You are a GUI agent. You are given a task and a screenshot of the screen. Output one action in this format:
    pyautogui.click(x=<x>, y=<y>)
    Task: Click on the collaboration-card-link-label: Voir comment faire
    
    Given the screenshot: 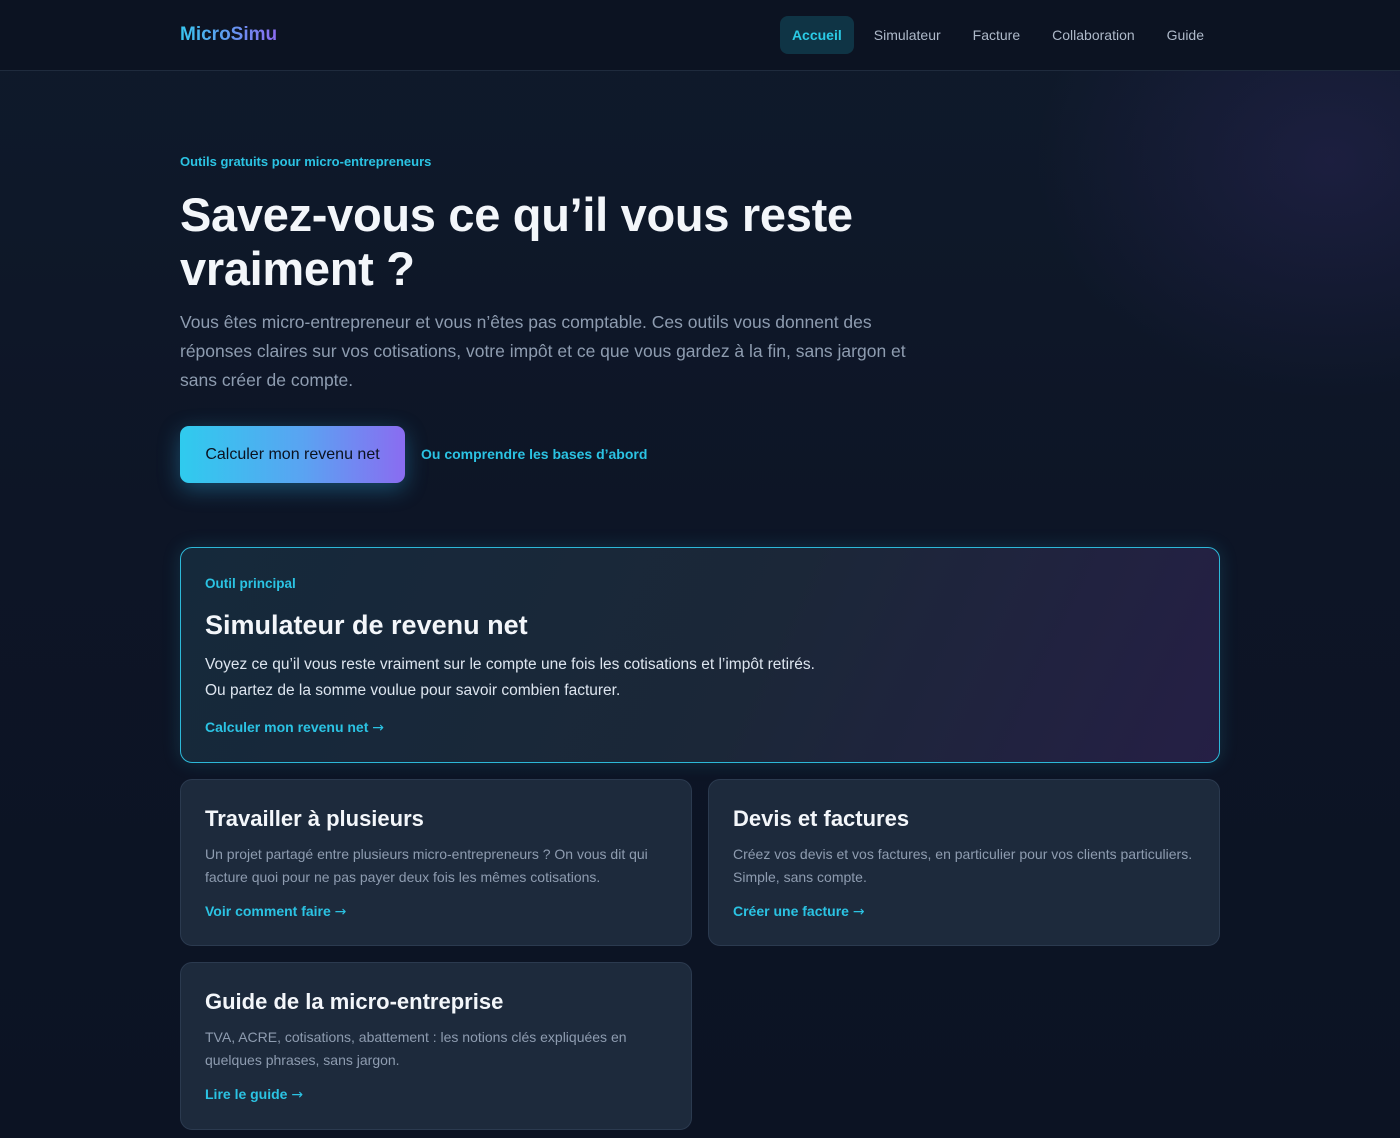 What is the action you would take?
    pyautogui.click(x=268, y=911)
    